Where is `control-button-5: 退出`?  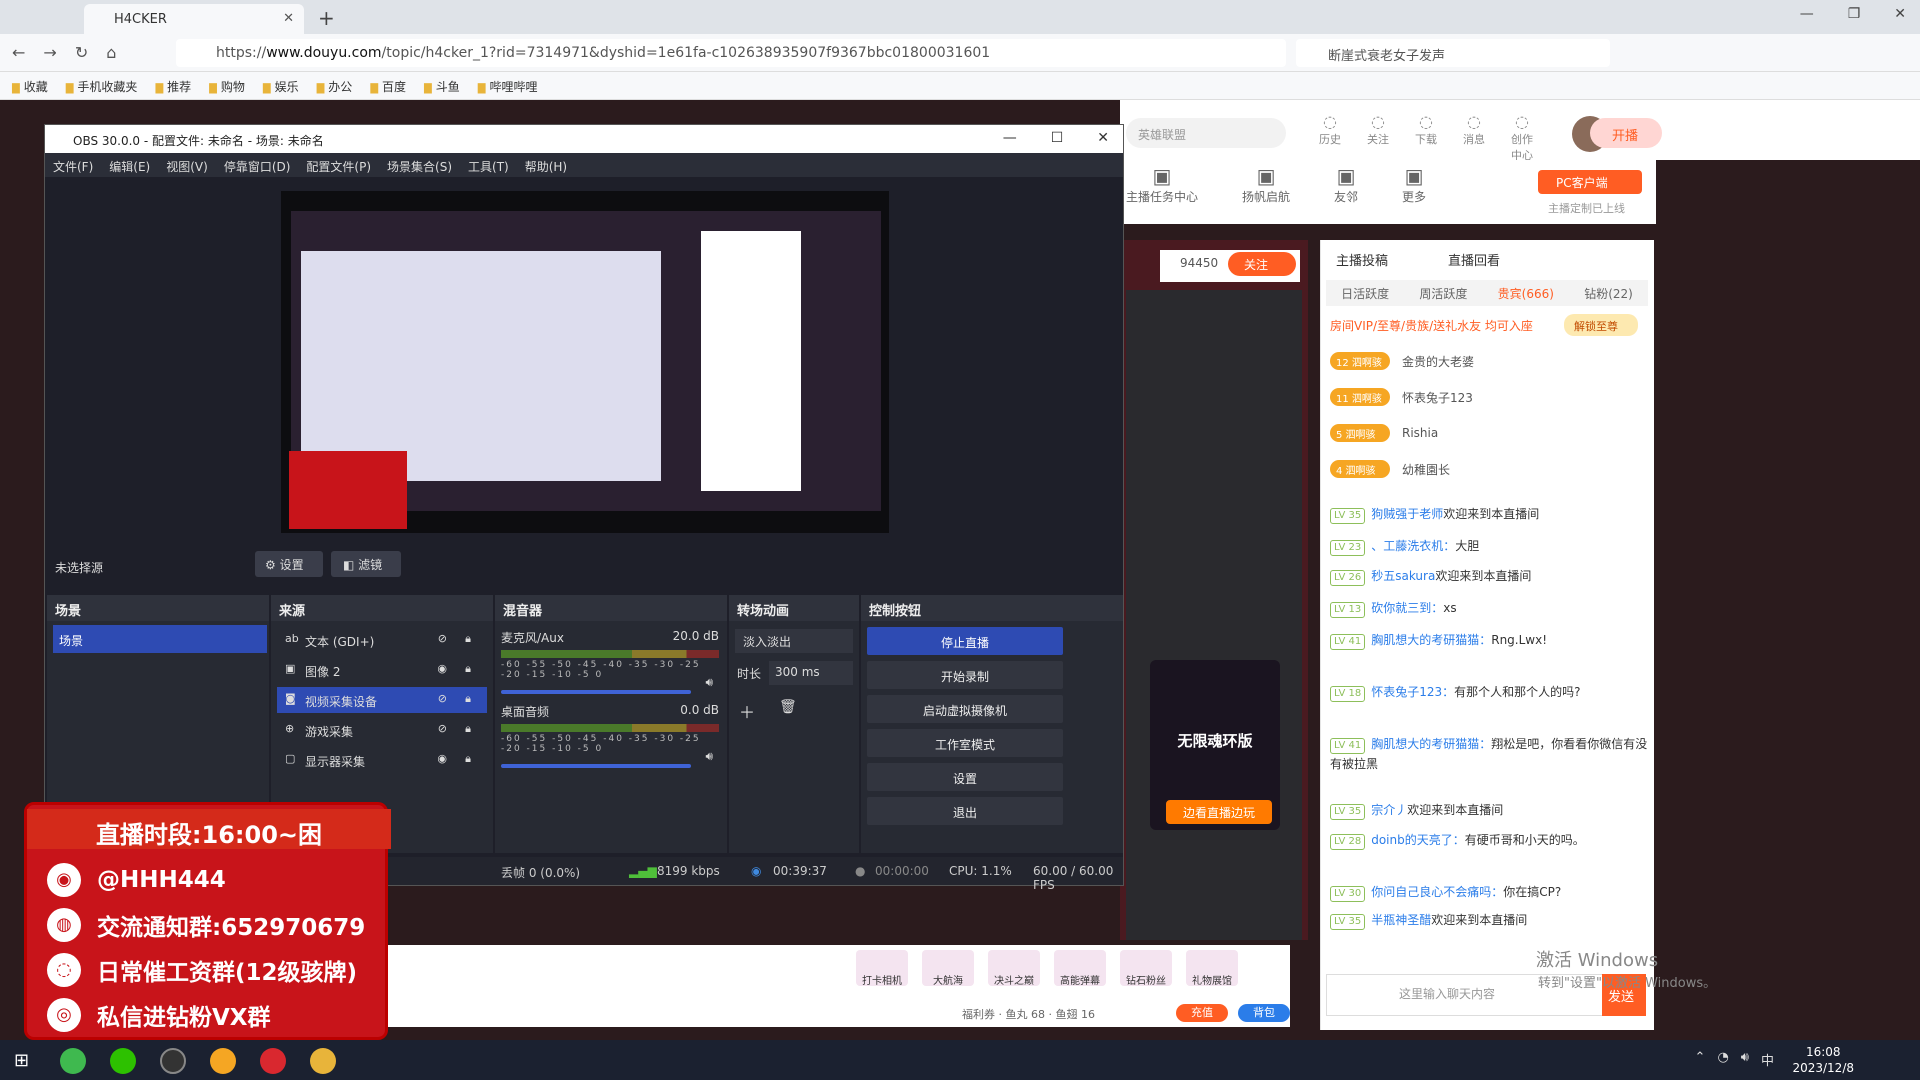 control-button-5: 退出 is located at coordinates (965, 811).